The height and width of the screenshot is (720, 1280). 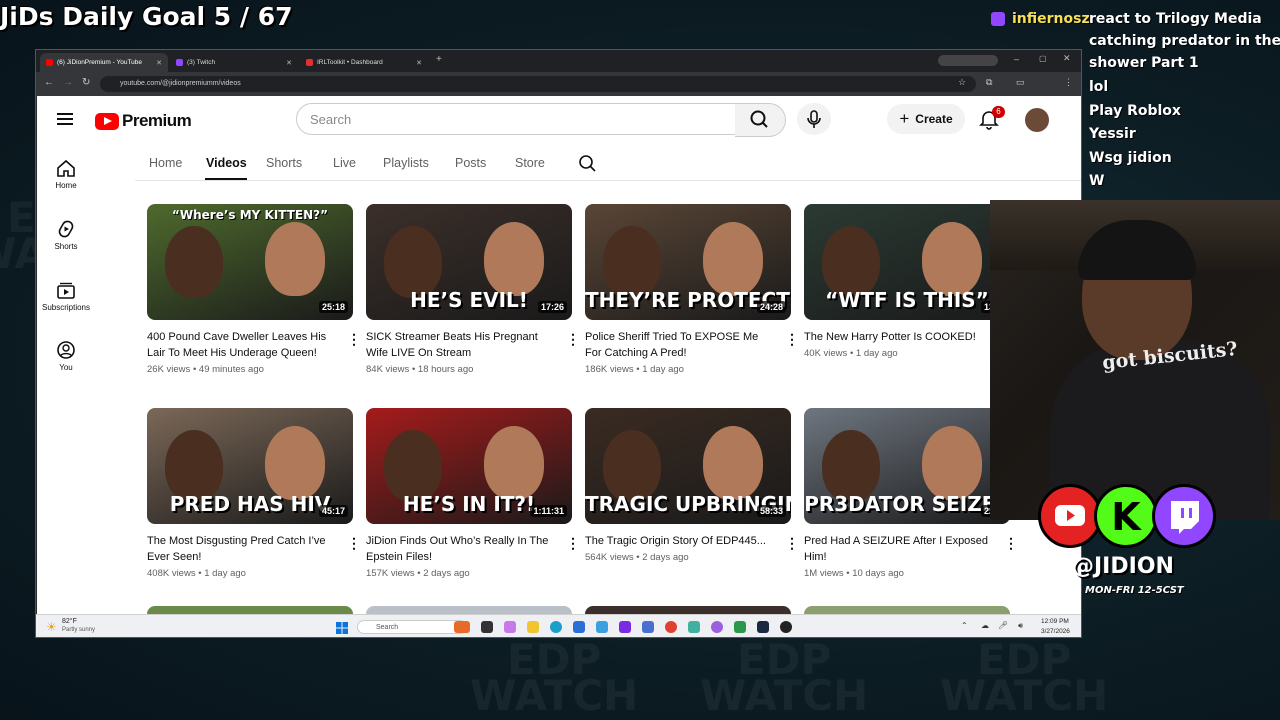 I want to click on tab-videos: Videos, so click(x=226, y=163).